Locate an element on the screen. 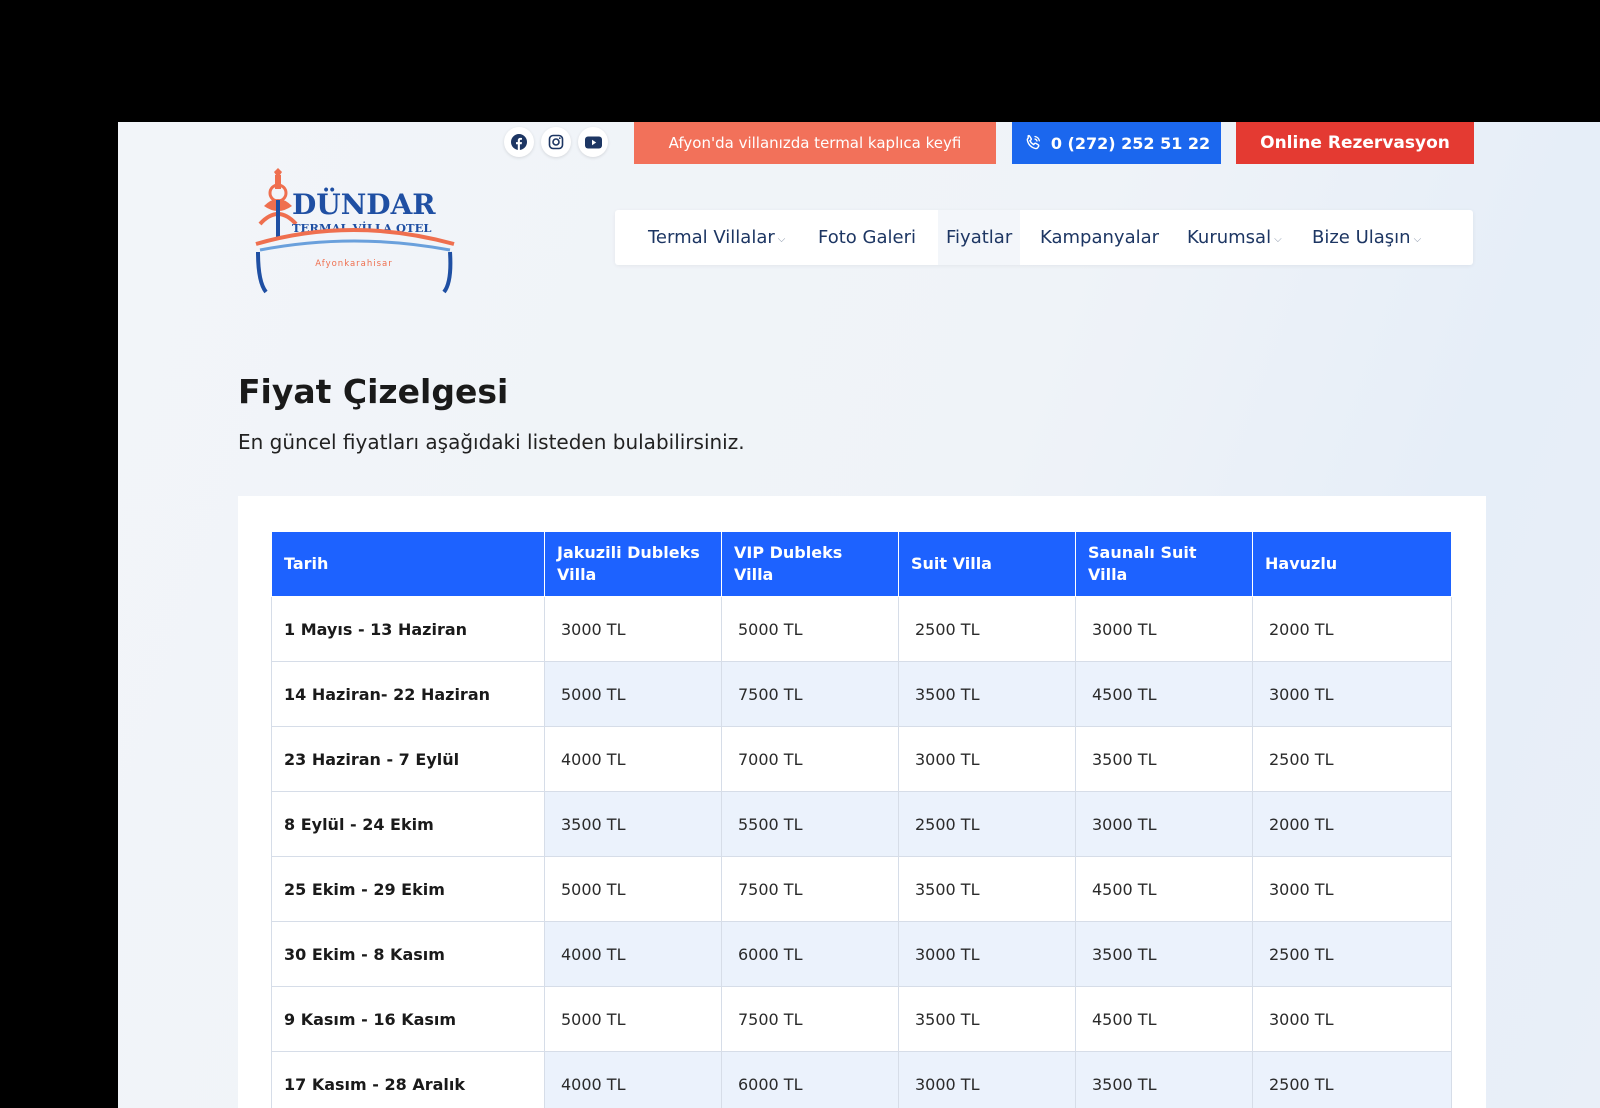 Image resolution: width=1600 pixels, height=1108 pixels. price-cell: 7000 TL is located at coordinates (810, 759).